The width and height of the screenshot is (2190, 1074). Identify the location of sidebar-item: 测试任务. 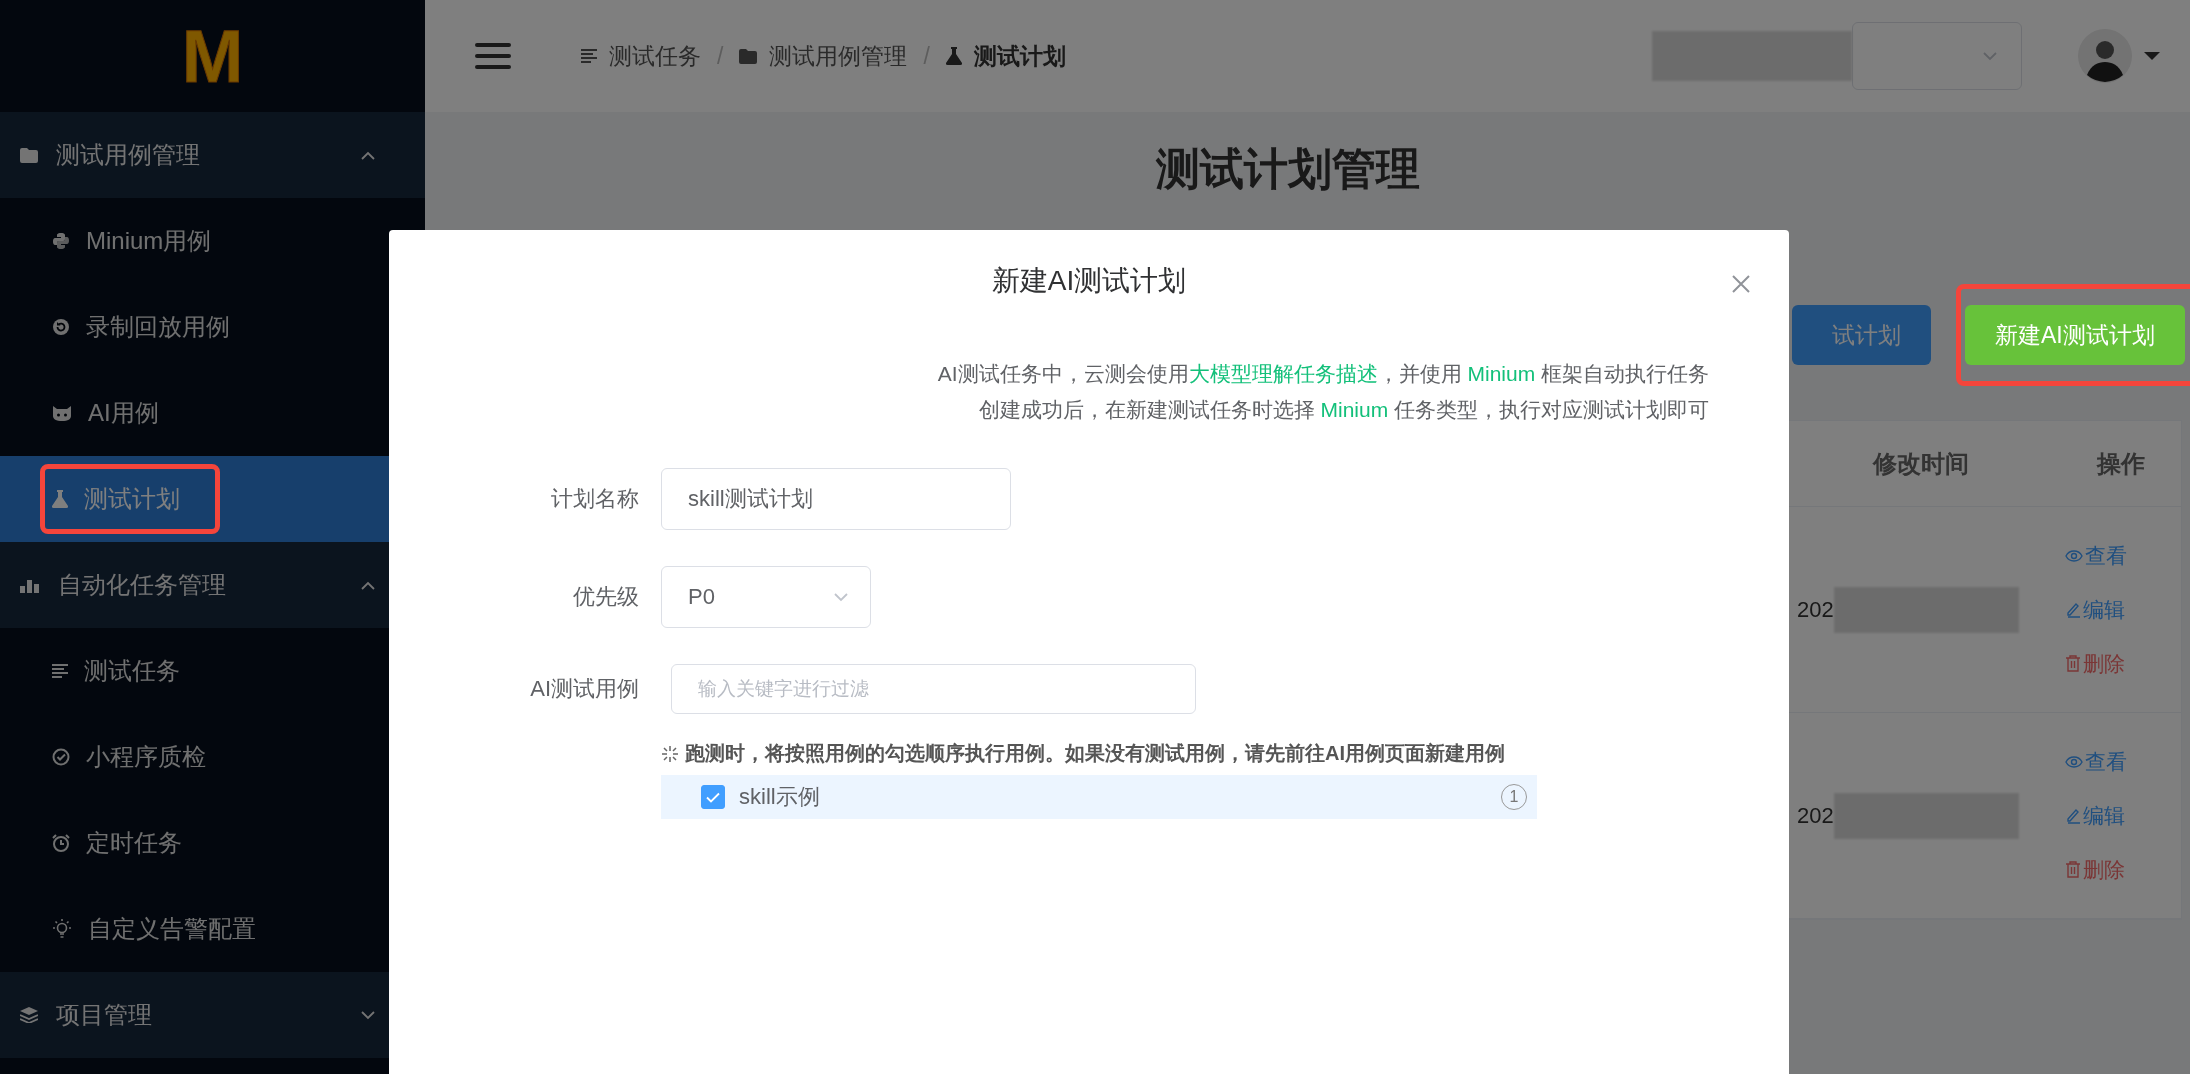
(212, 671).